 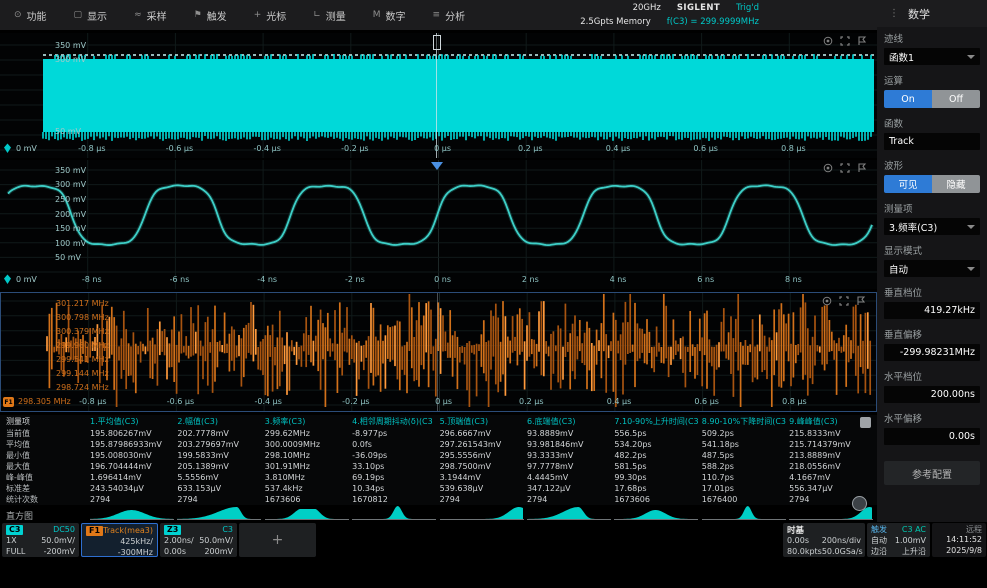 I want to click on clock-date: 2025/9/8, so click(x=964, y=550).